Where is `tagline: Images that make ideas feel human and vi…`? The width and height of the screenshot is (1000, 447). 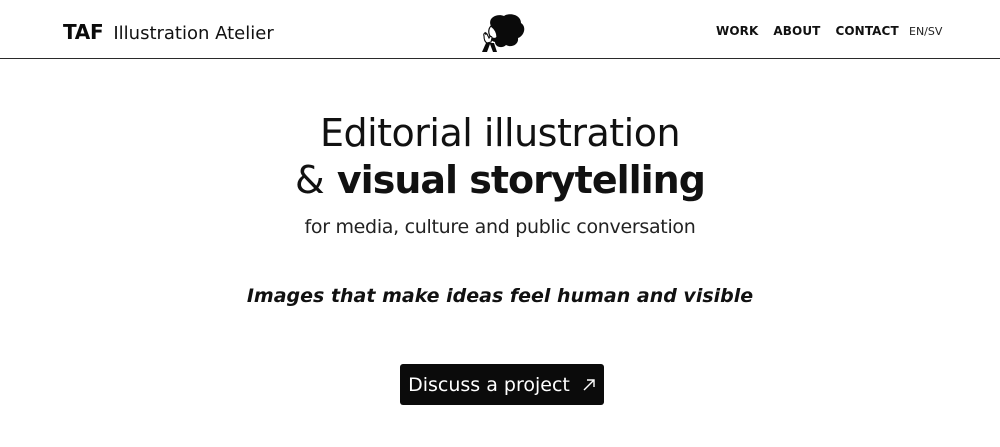
tagline: Images that make ideas feel human and vi… is located at coordinates (500, 296).